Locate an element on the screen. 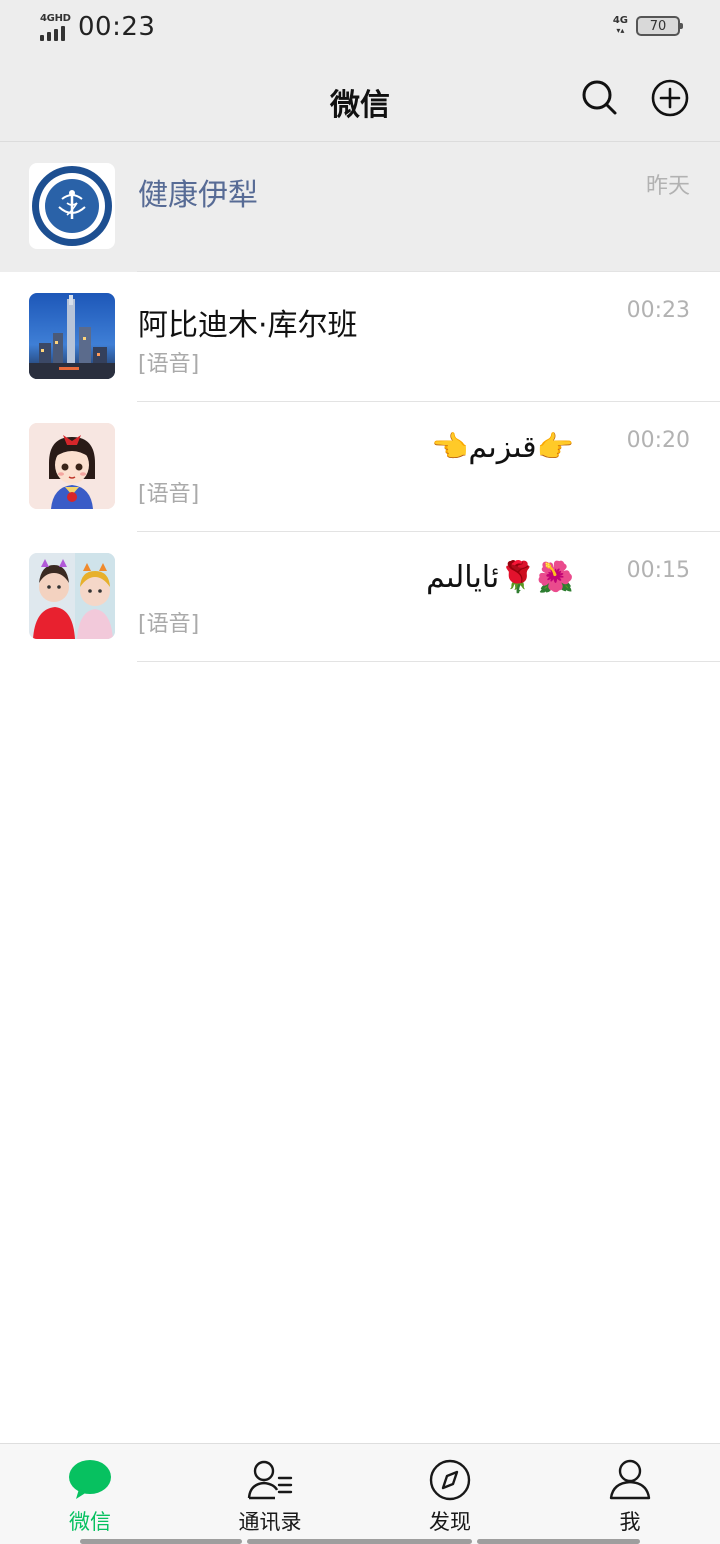 The image size is (720, 1544). data-network-label: 4G is located at coordinates (620, 20).